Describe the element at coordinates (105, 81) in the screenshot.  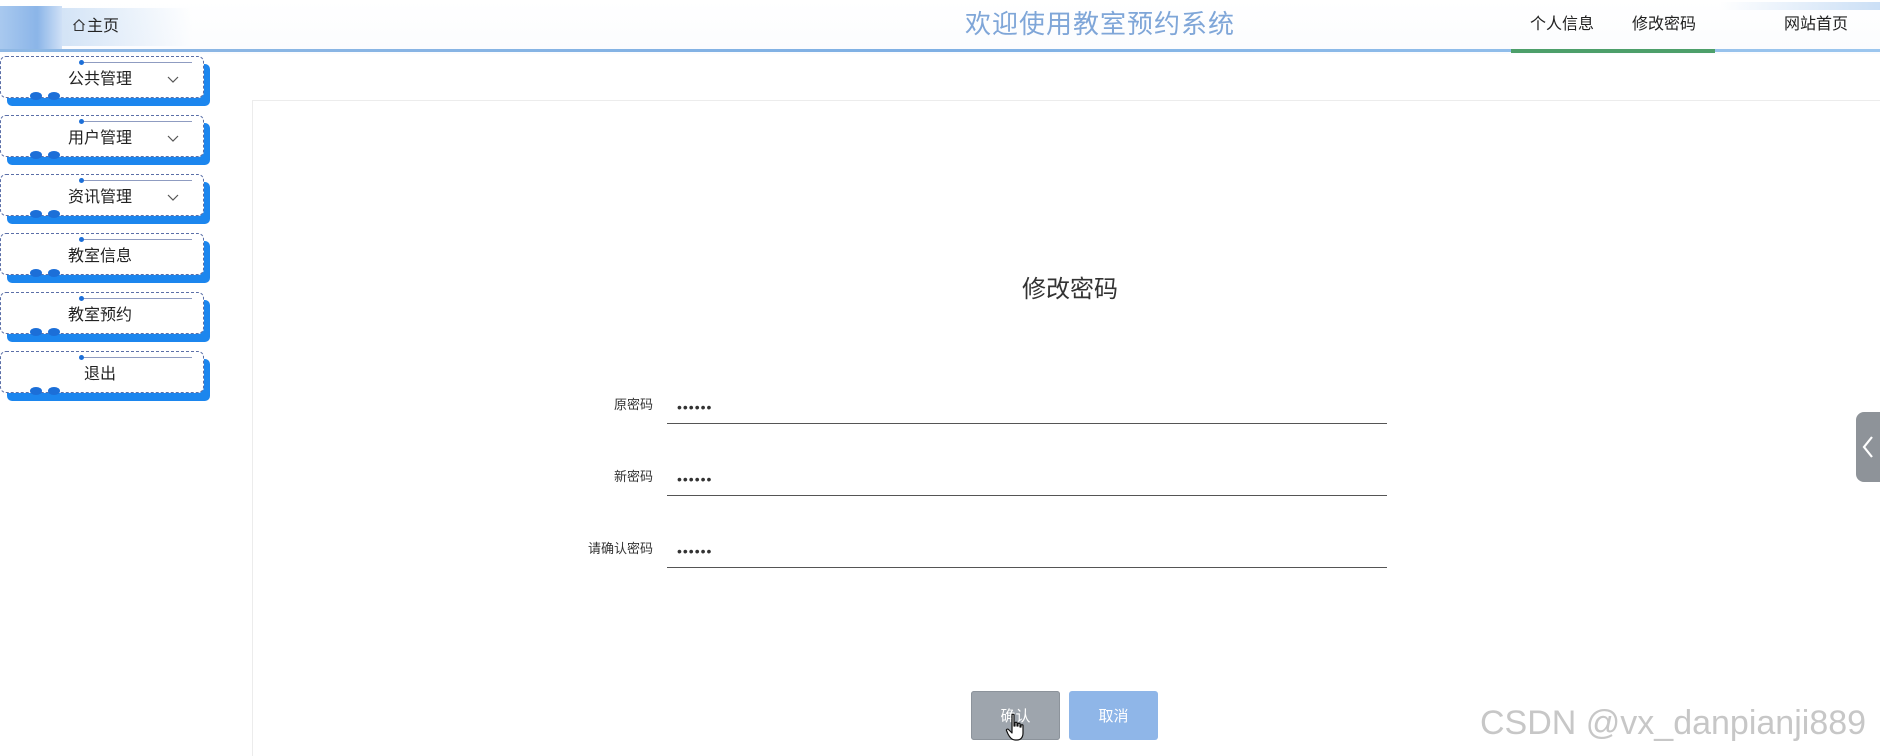
I see `sidebar-item-public-management: 公共管理` at that location.